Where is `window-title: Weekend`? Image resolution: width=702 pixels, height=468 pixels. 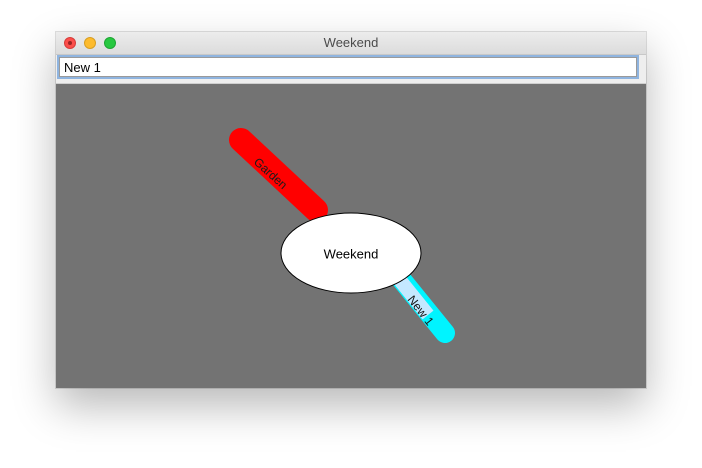
window-title: Weekend is located at coordinates (351, 42).